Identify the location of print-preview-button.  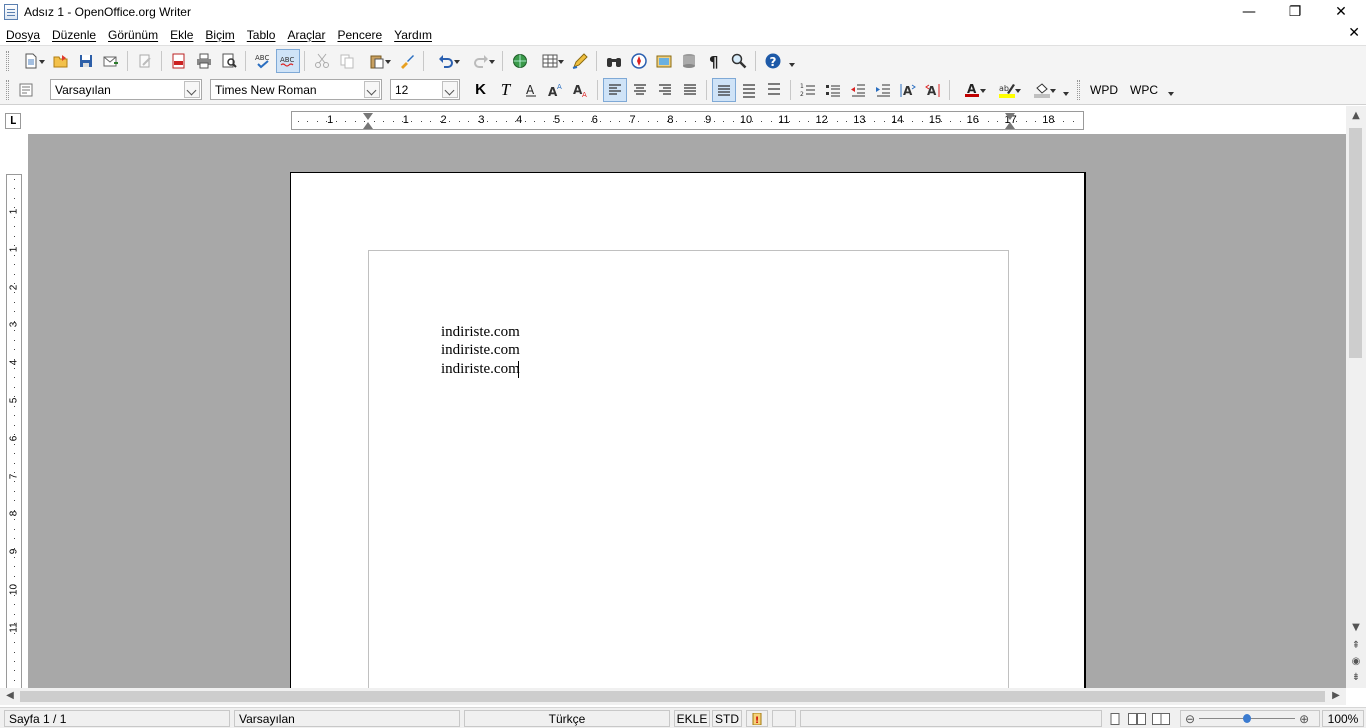
(229, 61).